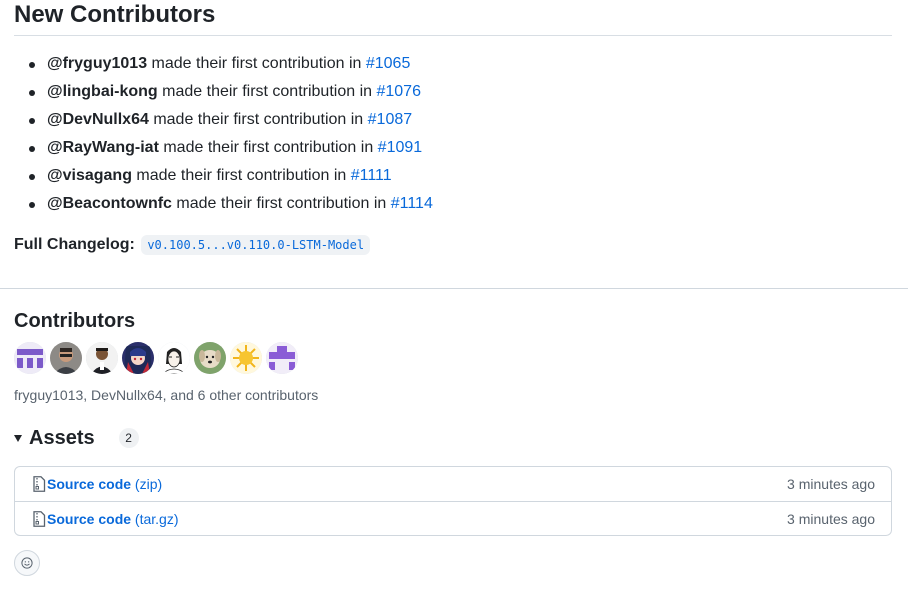 This screenshot has width=908, height=590. I want to click on pr-link: #1114, so click(412, 203).